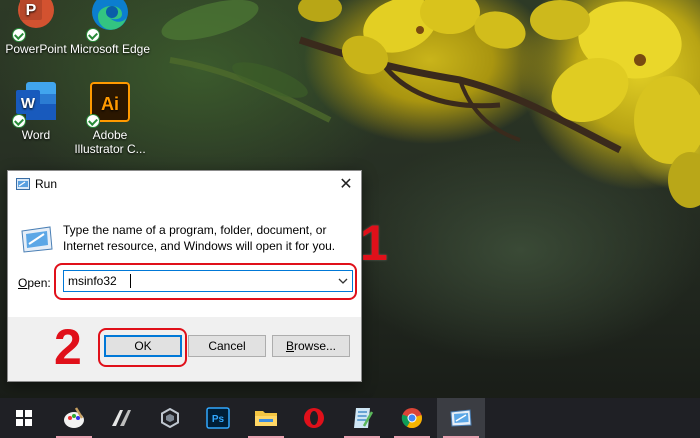  Describe the element at coordinates (34, 283) in the screenshot. I see `open-label: Open:` at that location.